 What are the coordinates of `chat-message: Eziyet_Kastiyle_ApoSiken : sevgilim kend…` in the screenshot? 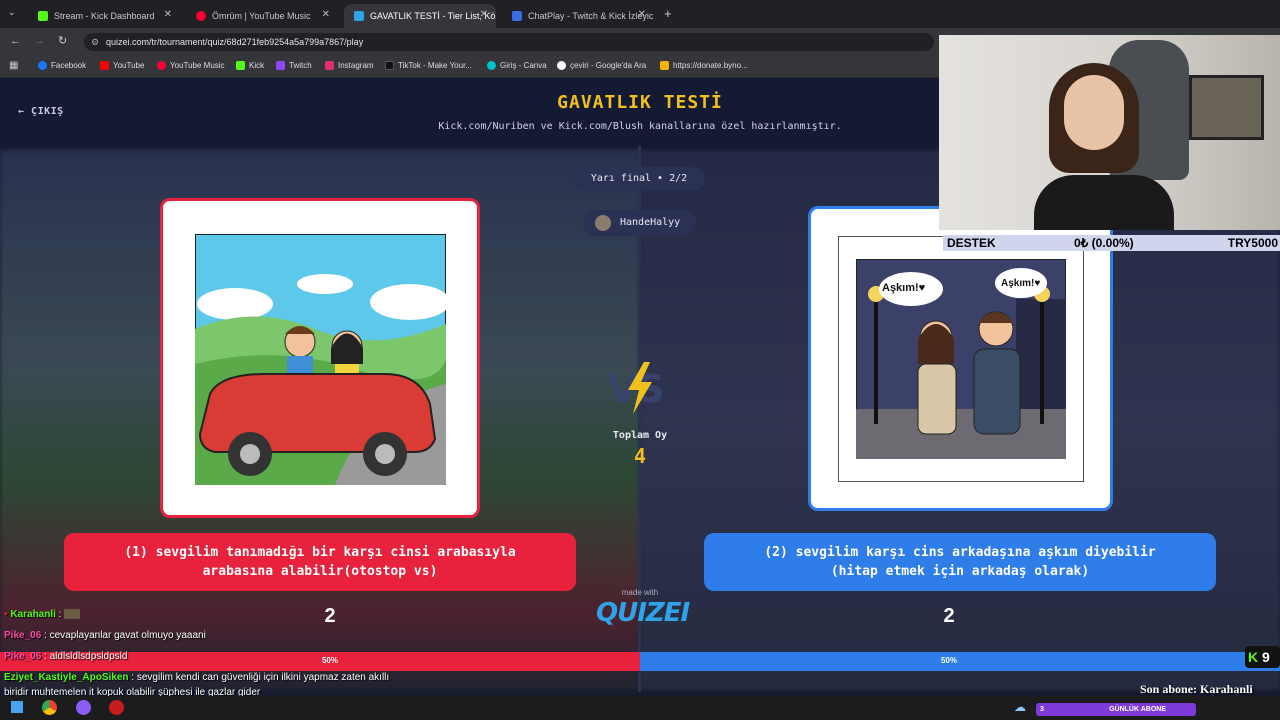 It's located at (197, 677).